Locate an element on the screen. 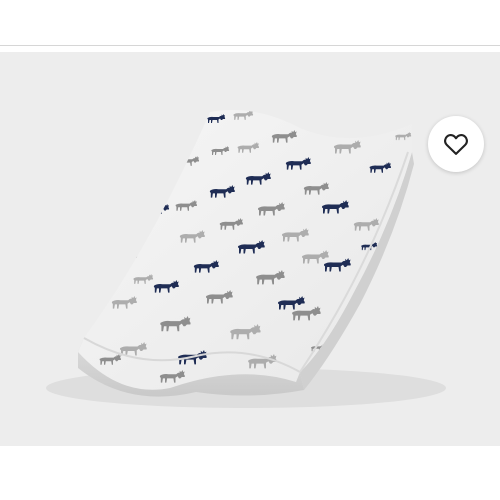 The width and height of the screenshot is (500, 500). heart-outline-icon is located at coordinates (456, 144).